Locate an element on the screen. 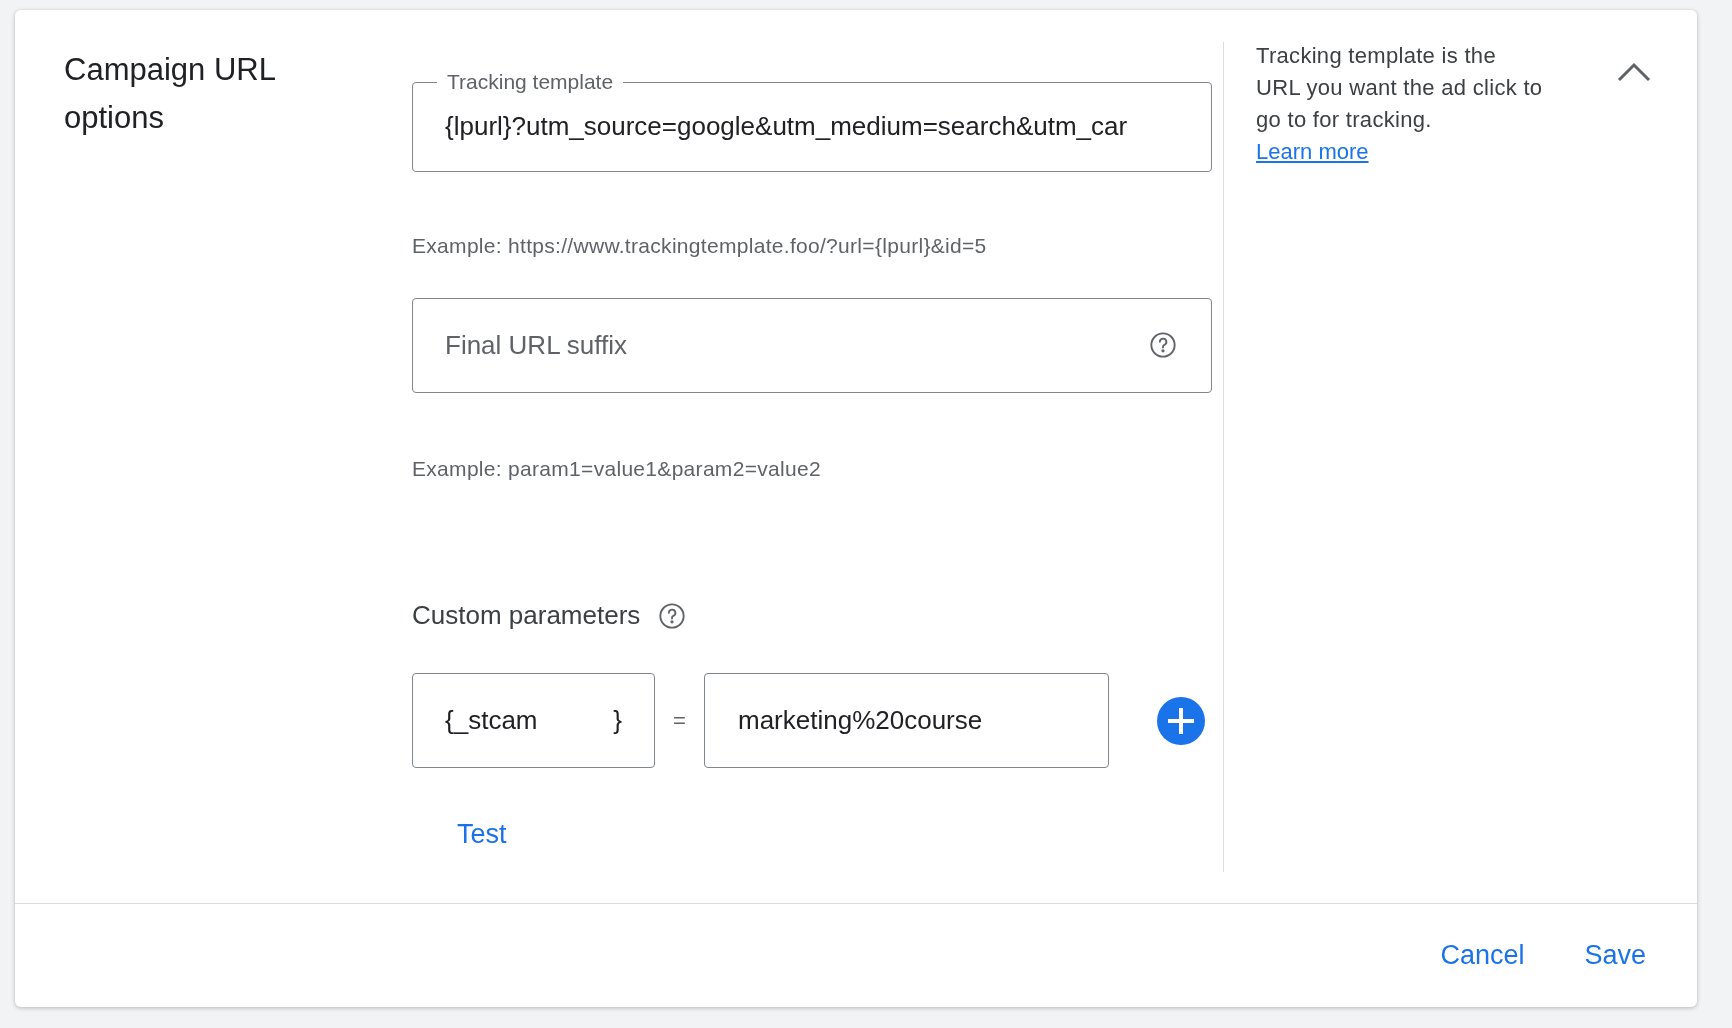 The image size is (1732, 1028). tracking-template-field: Tracking template {lpurl}?utm_source=google&utm_medium=search&utm_car is located at coordinates (812, 121).